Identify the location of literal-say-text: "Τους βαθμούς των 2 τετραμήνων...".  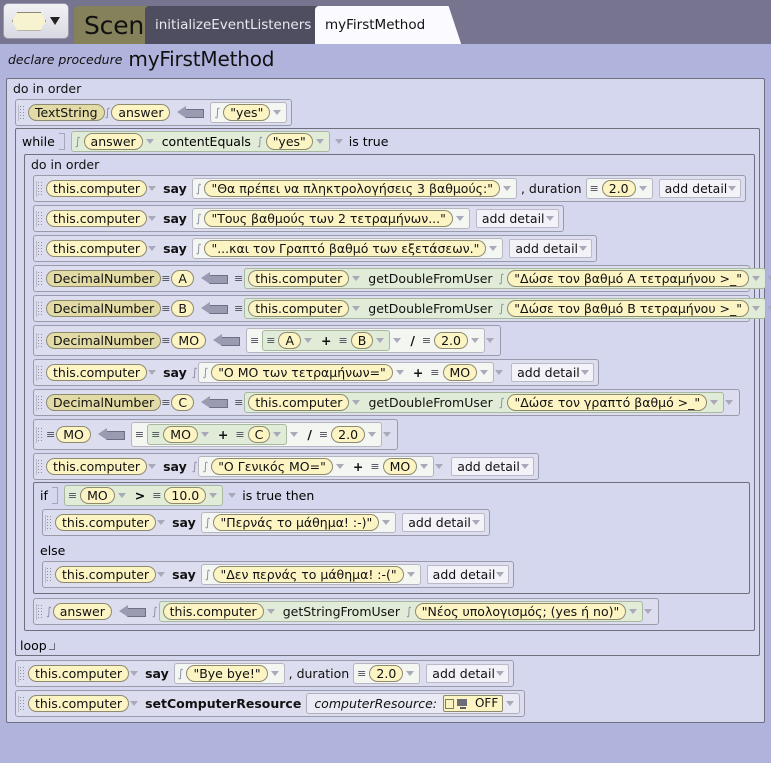
(328, 218).